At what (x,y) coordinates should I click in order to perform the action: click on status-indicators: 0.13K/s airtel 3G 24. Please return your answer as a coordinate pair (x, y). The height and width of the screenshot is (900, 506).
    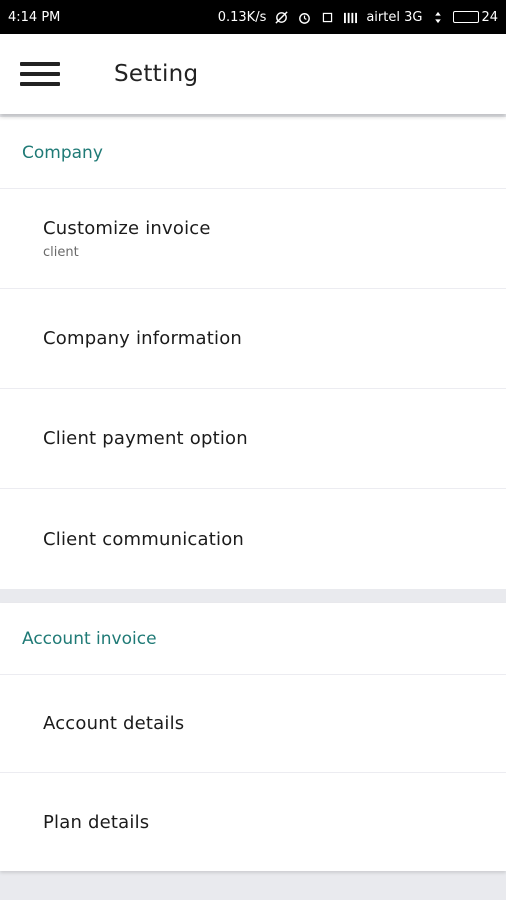
    Looking at the image, I should click on (358, 17).